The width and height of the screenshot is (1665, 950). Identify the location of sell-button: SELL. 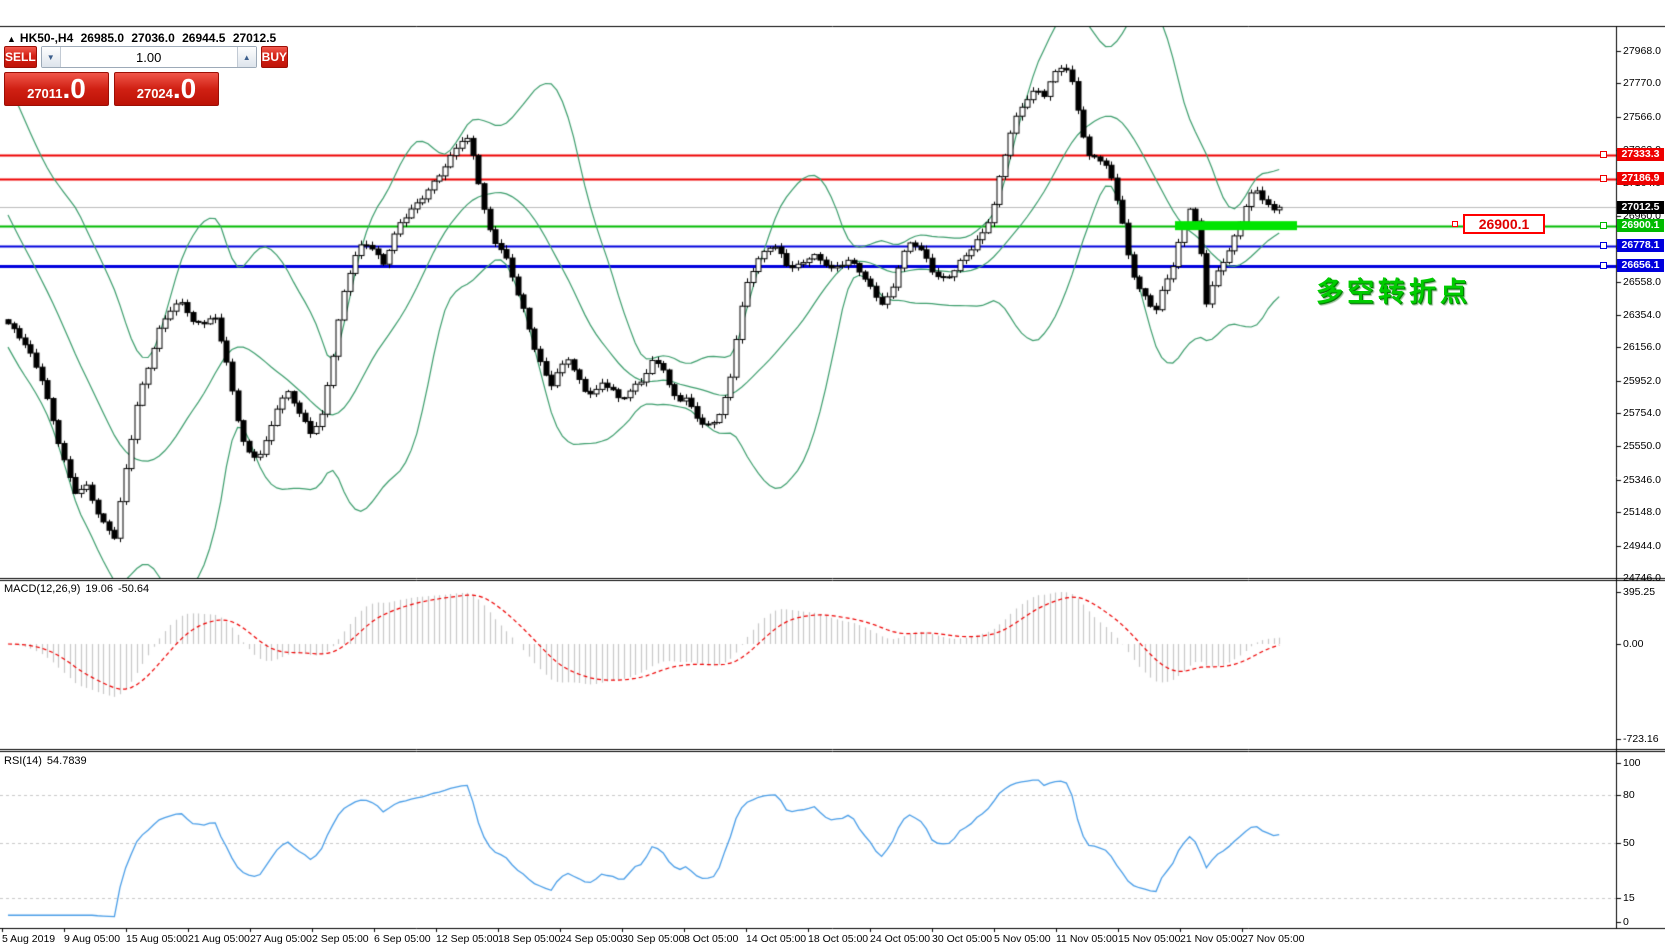
(20, 57).